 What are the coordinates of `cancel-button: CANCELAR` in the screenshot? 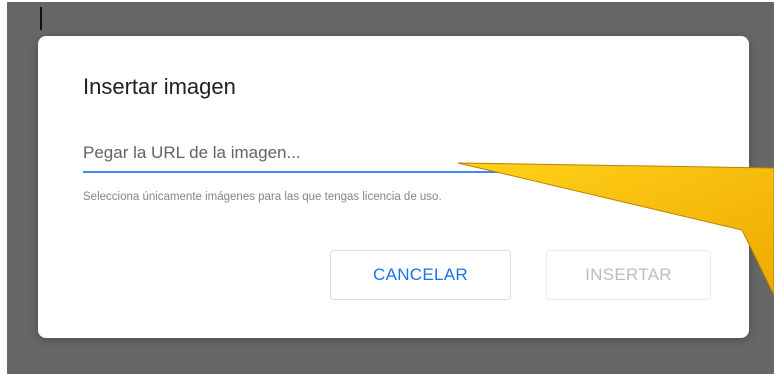 It's located at (420, 275).